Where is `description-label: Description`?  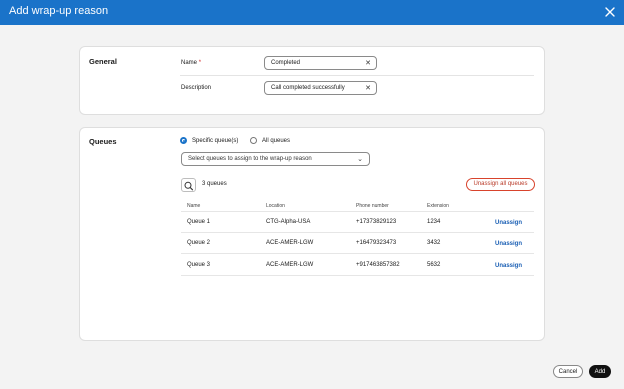
description-label: Description is located at coordinates (196, 88).